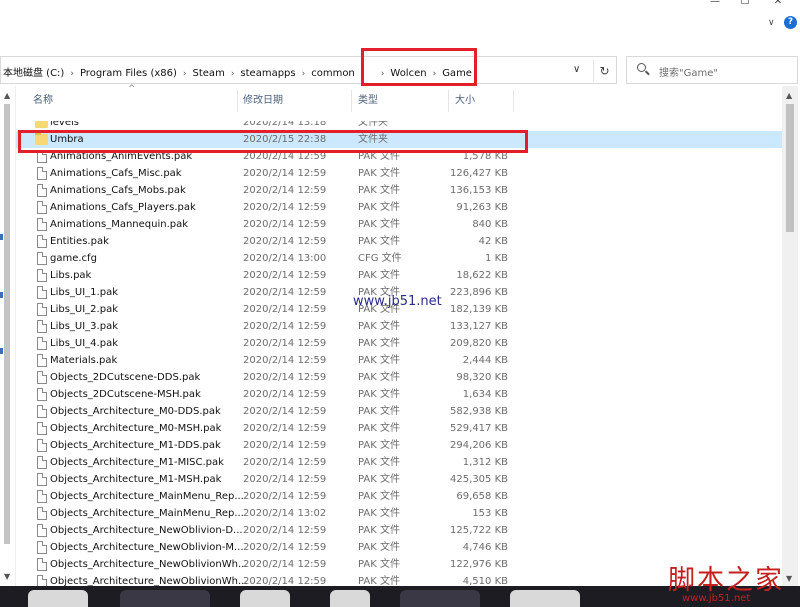 This screenshot has width=800, height=607. I want to click on column-header-date: 修改日期, so click(263, 101).